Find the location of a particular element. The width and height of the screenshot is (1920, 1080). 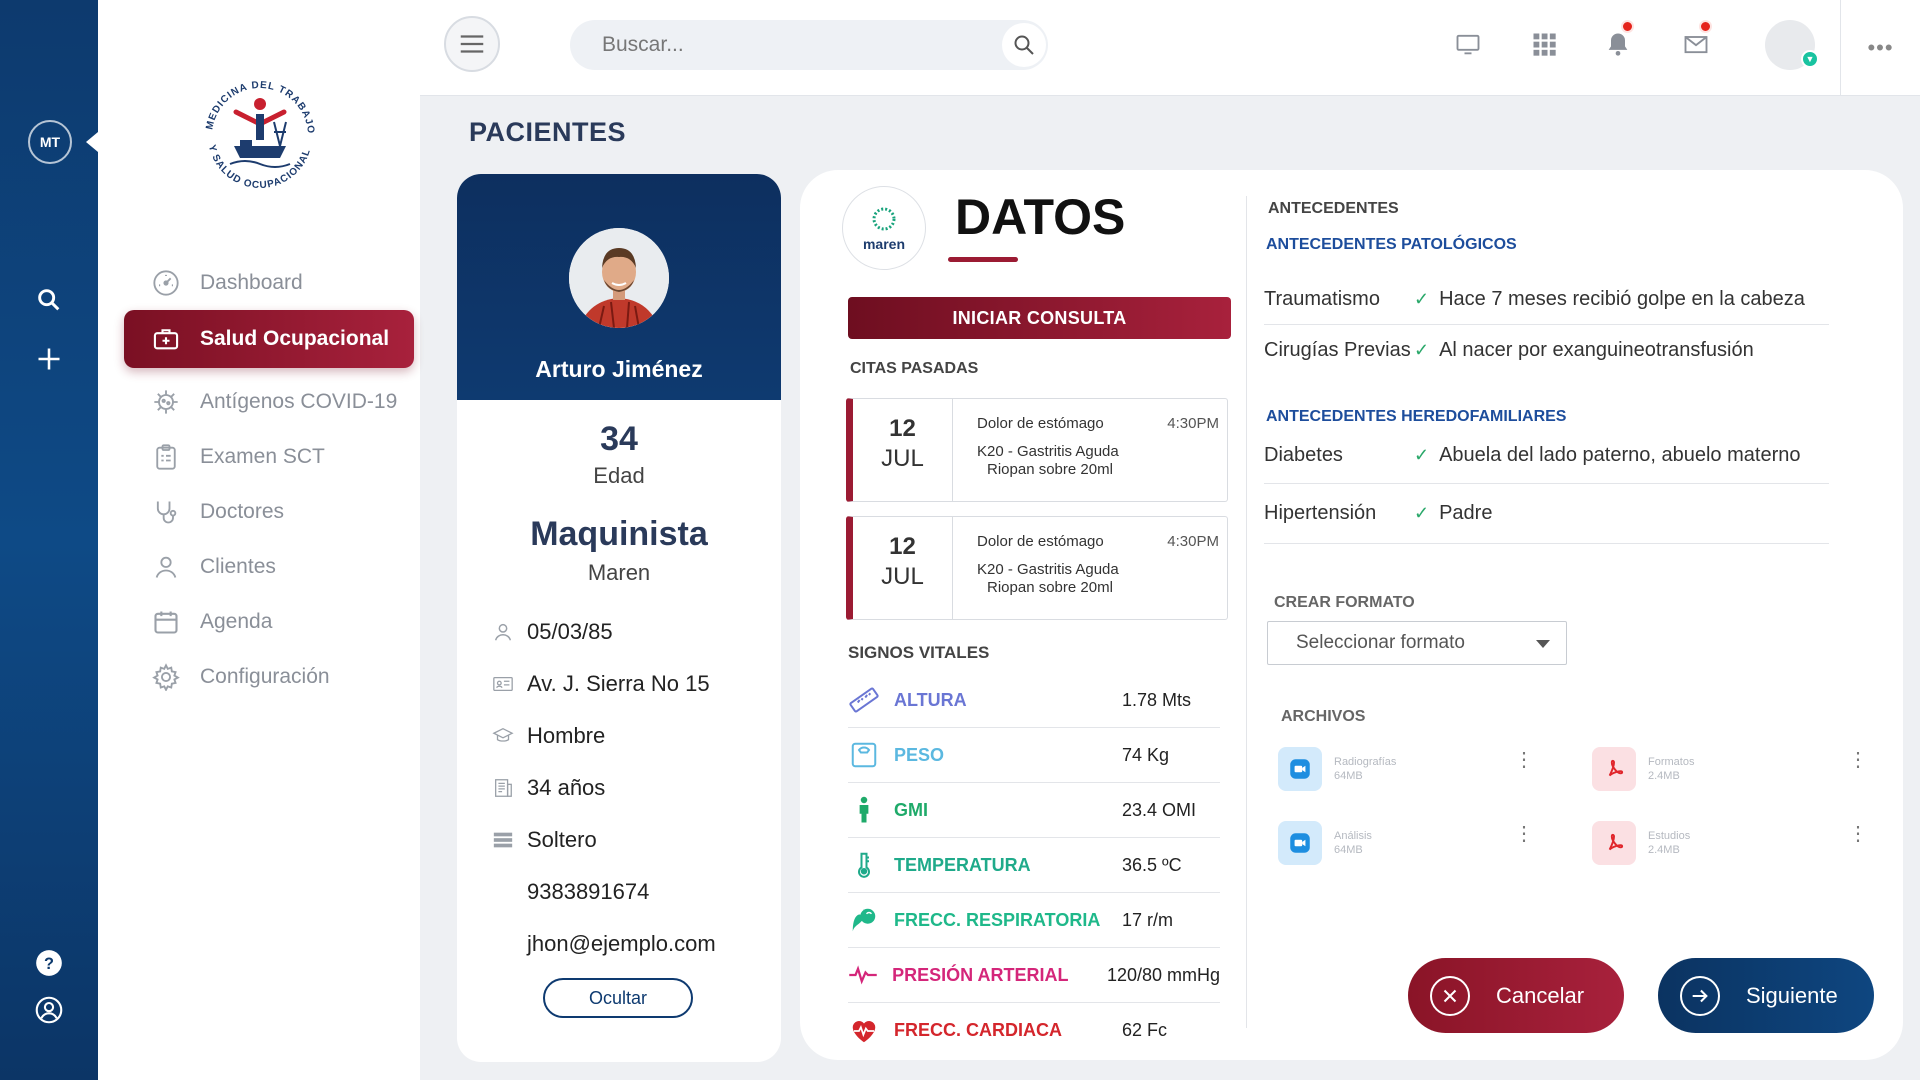

sidebar-item-antigenos: Antígenos COVID-19 is located at coordinates (269, 401).